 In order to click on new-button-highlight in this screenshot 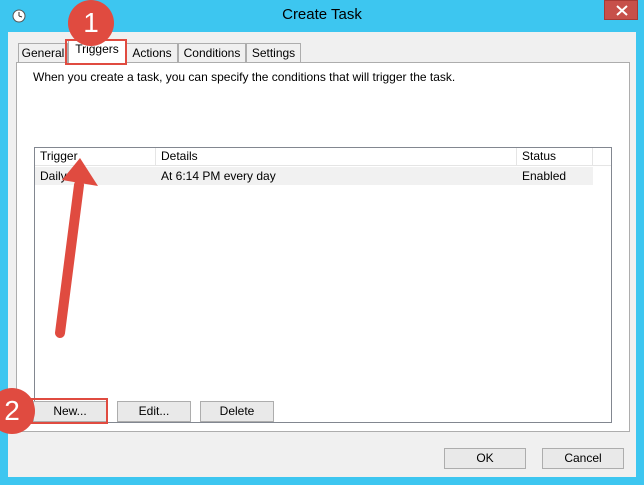, I will do `click(69, 411)`.